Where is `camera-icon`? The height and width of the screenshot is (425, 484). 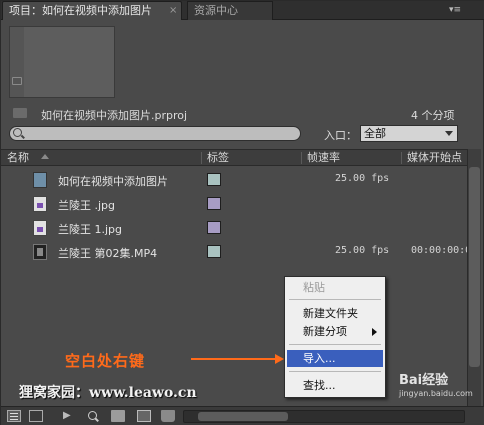
camera-icon is located at coordinates (17, 81).